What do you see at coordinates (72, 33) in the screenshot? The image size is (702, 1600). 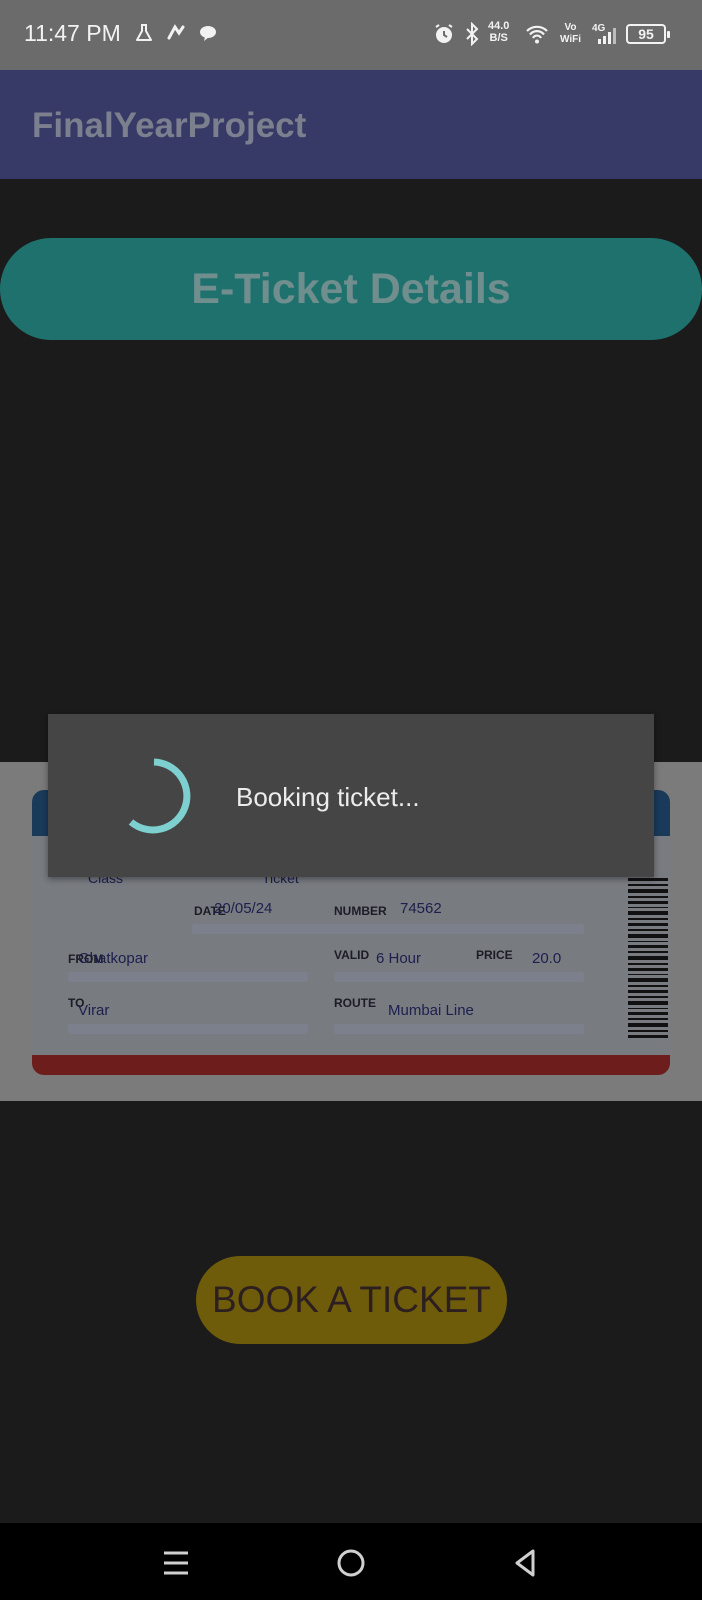 I see `status-time: 11:47 PM` at bounding box center [72, 33].